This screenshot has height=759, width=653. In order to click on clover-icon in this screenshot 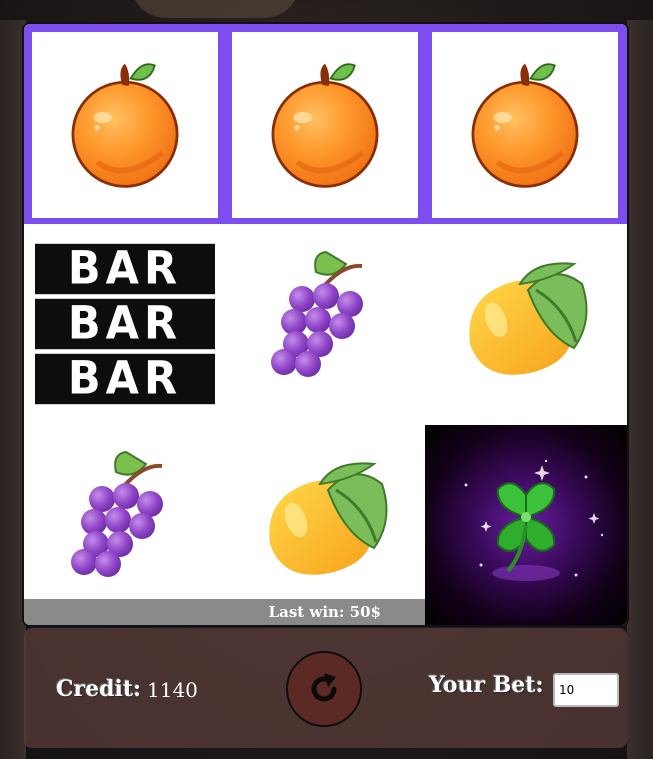, I will do `click(534, 520)`.